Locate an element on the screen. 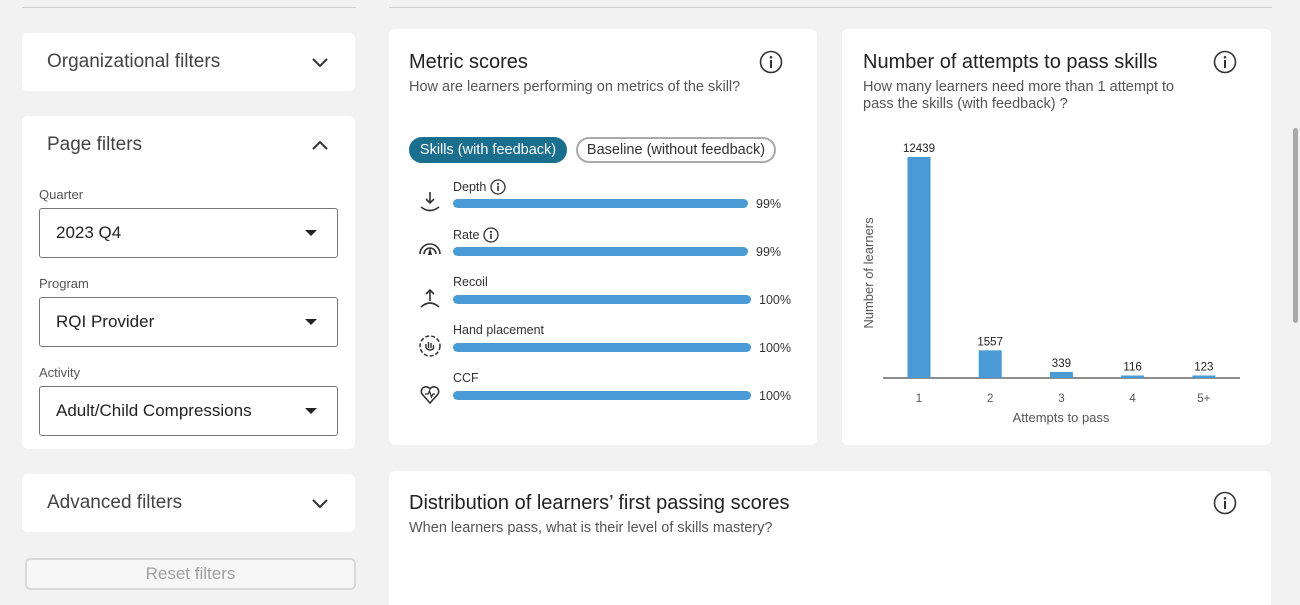 The height and width of the screenshot is (605, 1300). metric-row: Rate 99% is located at coordinates (603, 251).